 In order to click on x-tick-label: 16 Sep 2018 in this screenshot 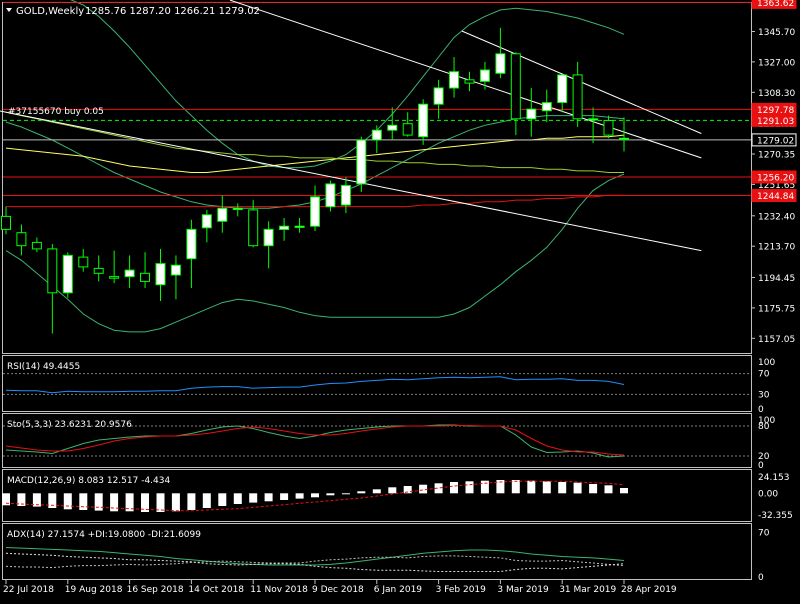, I will do `click(155, 590)`.